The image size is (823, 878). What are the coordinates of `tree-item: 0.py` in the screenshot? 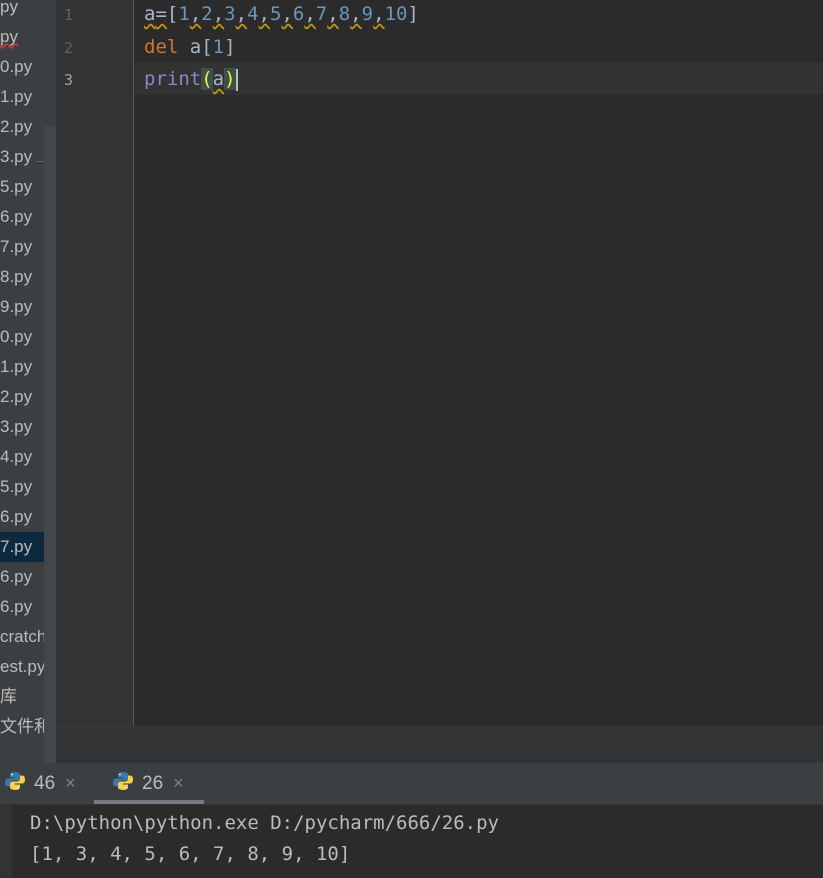 It's located at (28, 67).